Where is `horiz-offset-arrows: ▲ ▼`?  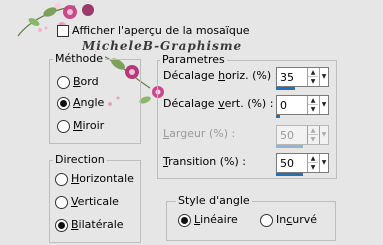 horiz-offset-arrows: ▲ ▼ is located at coordinates (312, 77).